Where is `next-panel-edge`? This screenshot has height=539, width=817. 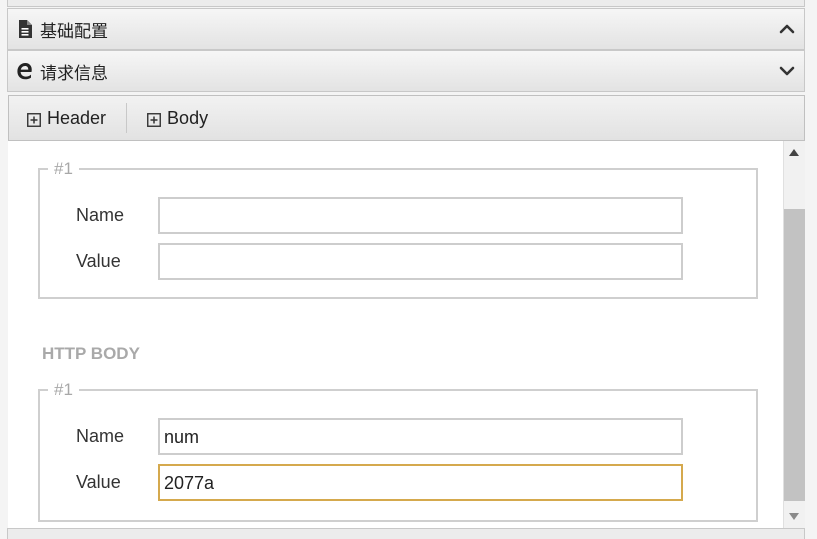
next-panel-edge is located at coordinates (406, 533).